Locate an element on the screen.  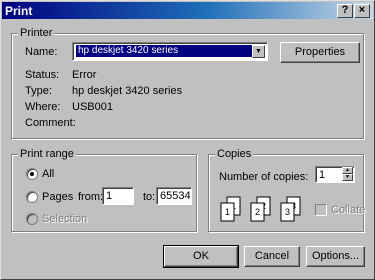
status-label: Status: is located at coordinates (42, 75).